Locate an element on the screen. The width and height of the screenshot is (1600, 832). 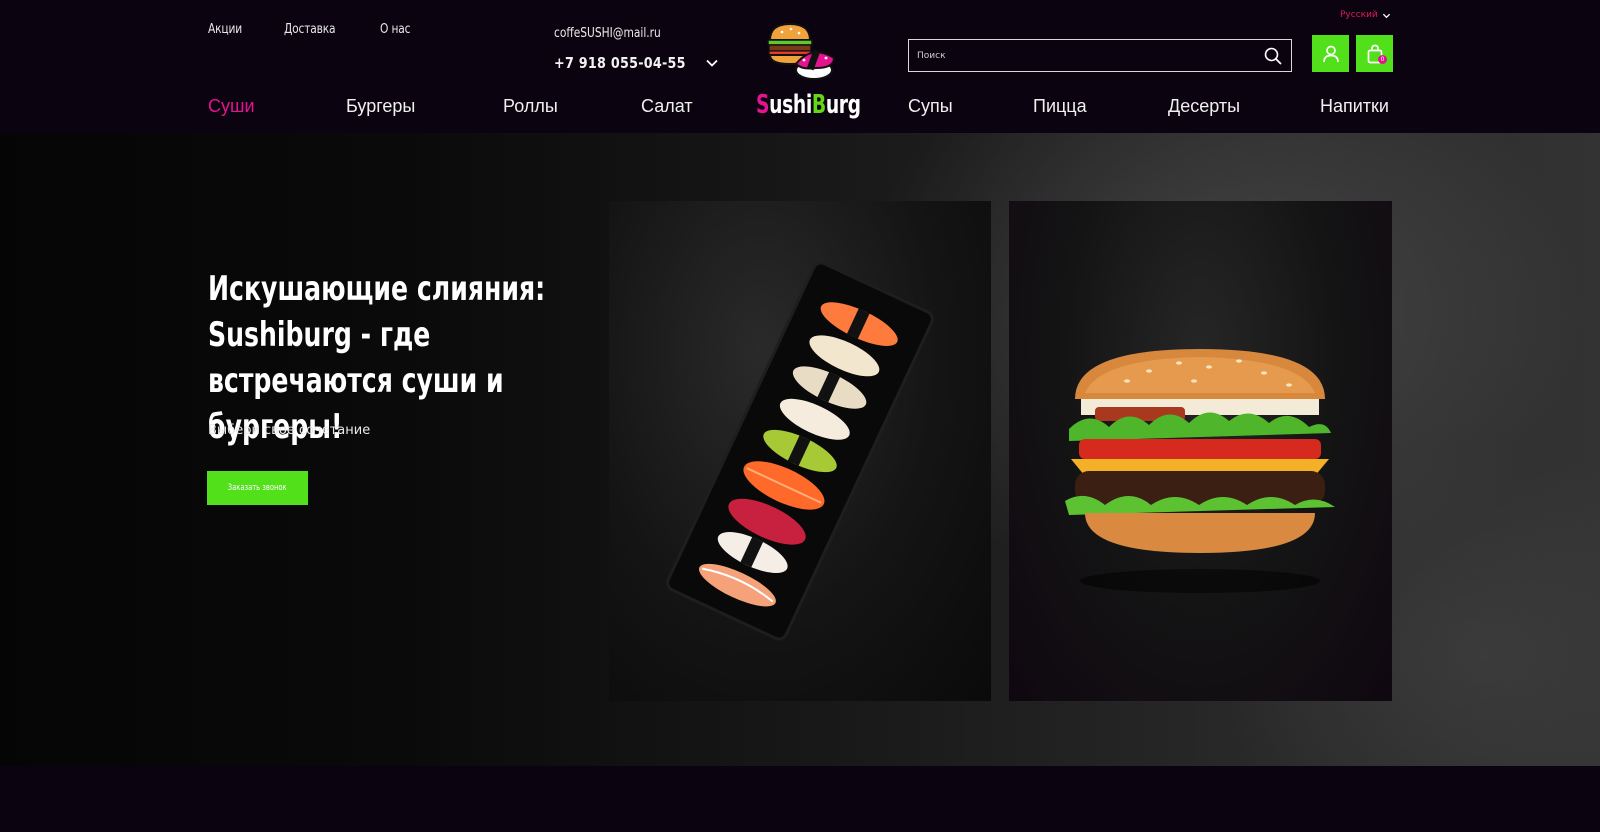
cart-button: 0 is located at coordinates (1374, 53).